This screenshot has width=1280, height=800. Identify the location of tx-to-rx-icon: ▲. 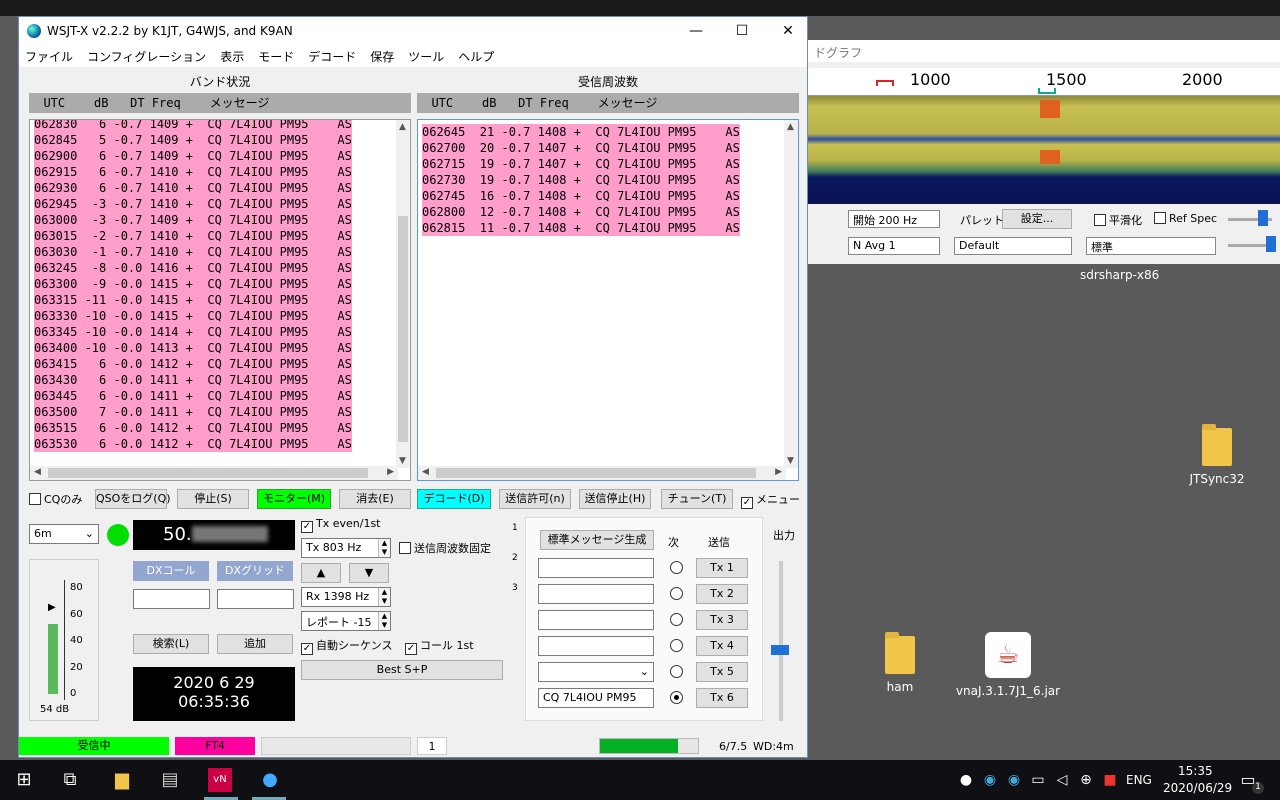
(321, 573).